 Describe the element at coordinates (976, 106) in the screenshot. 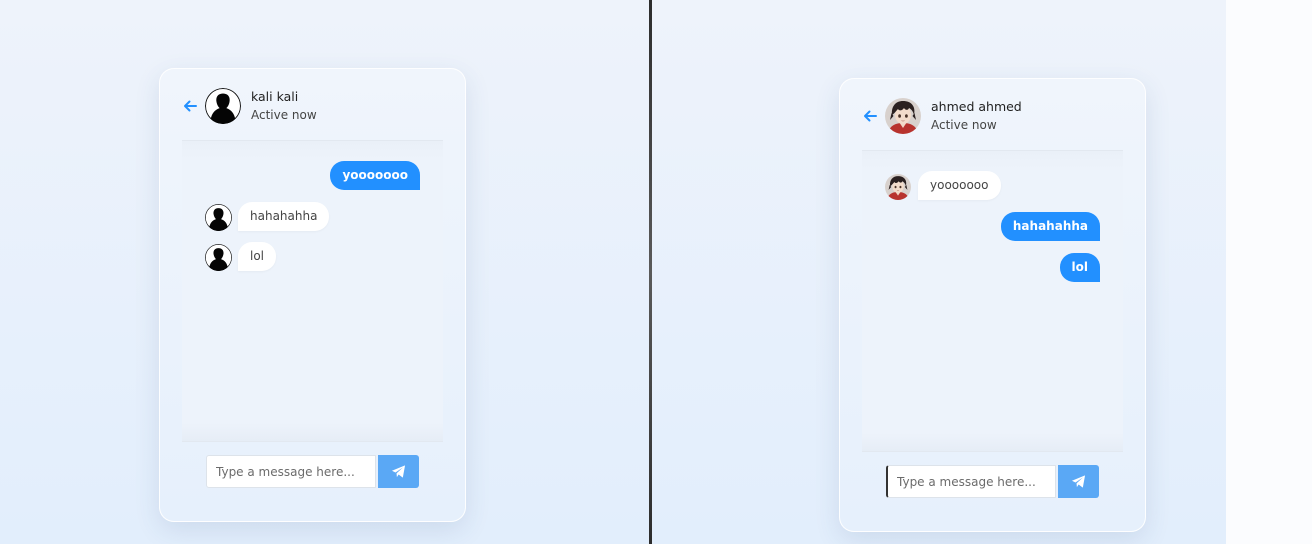

I see `contact-name: ahmed ahmed` at that location.